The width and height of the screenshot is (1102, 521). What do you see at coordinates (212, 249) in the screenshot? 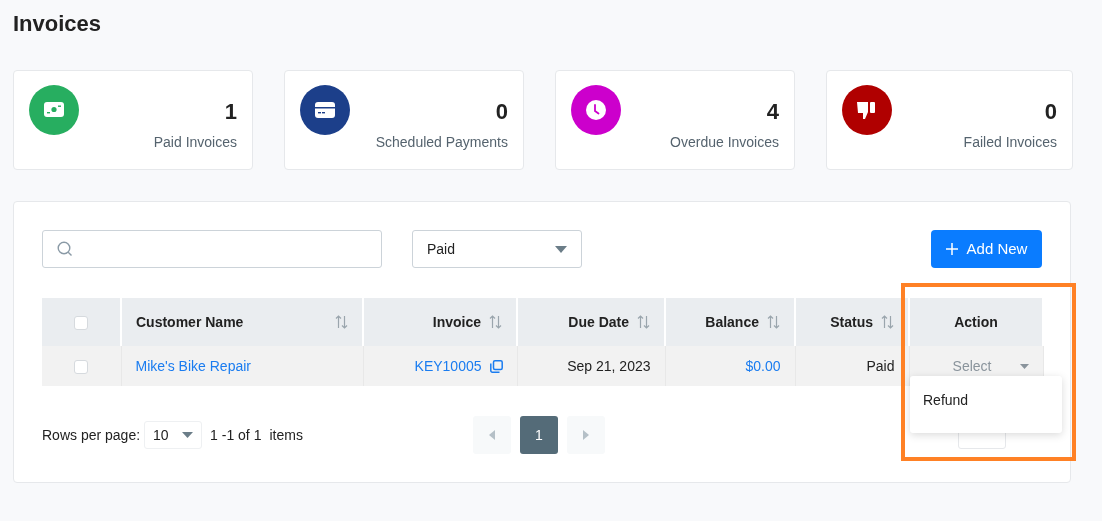
I see `search-field` at bounding box center [212, 249].